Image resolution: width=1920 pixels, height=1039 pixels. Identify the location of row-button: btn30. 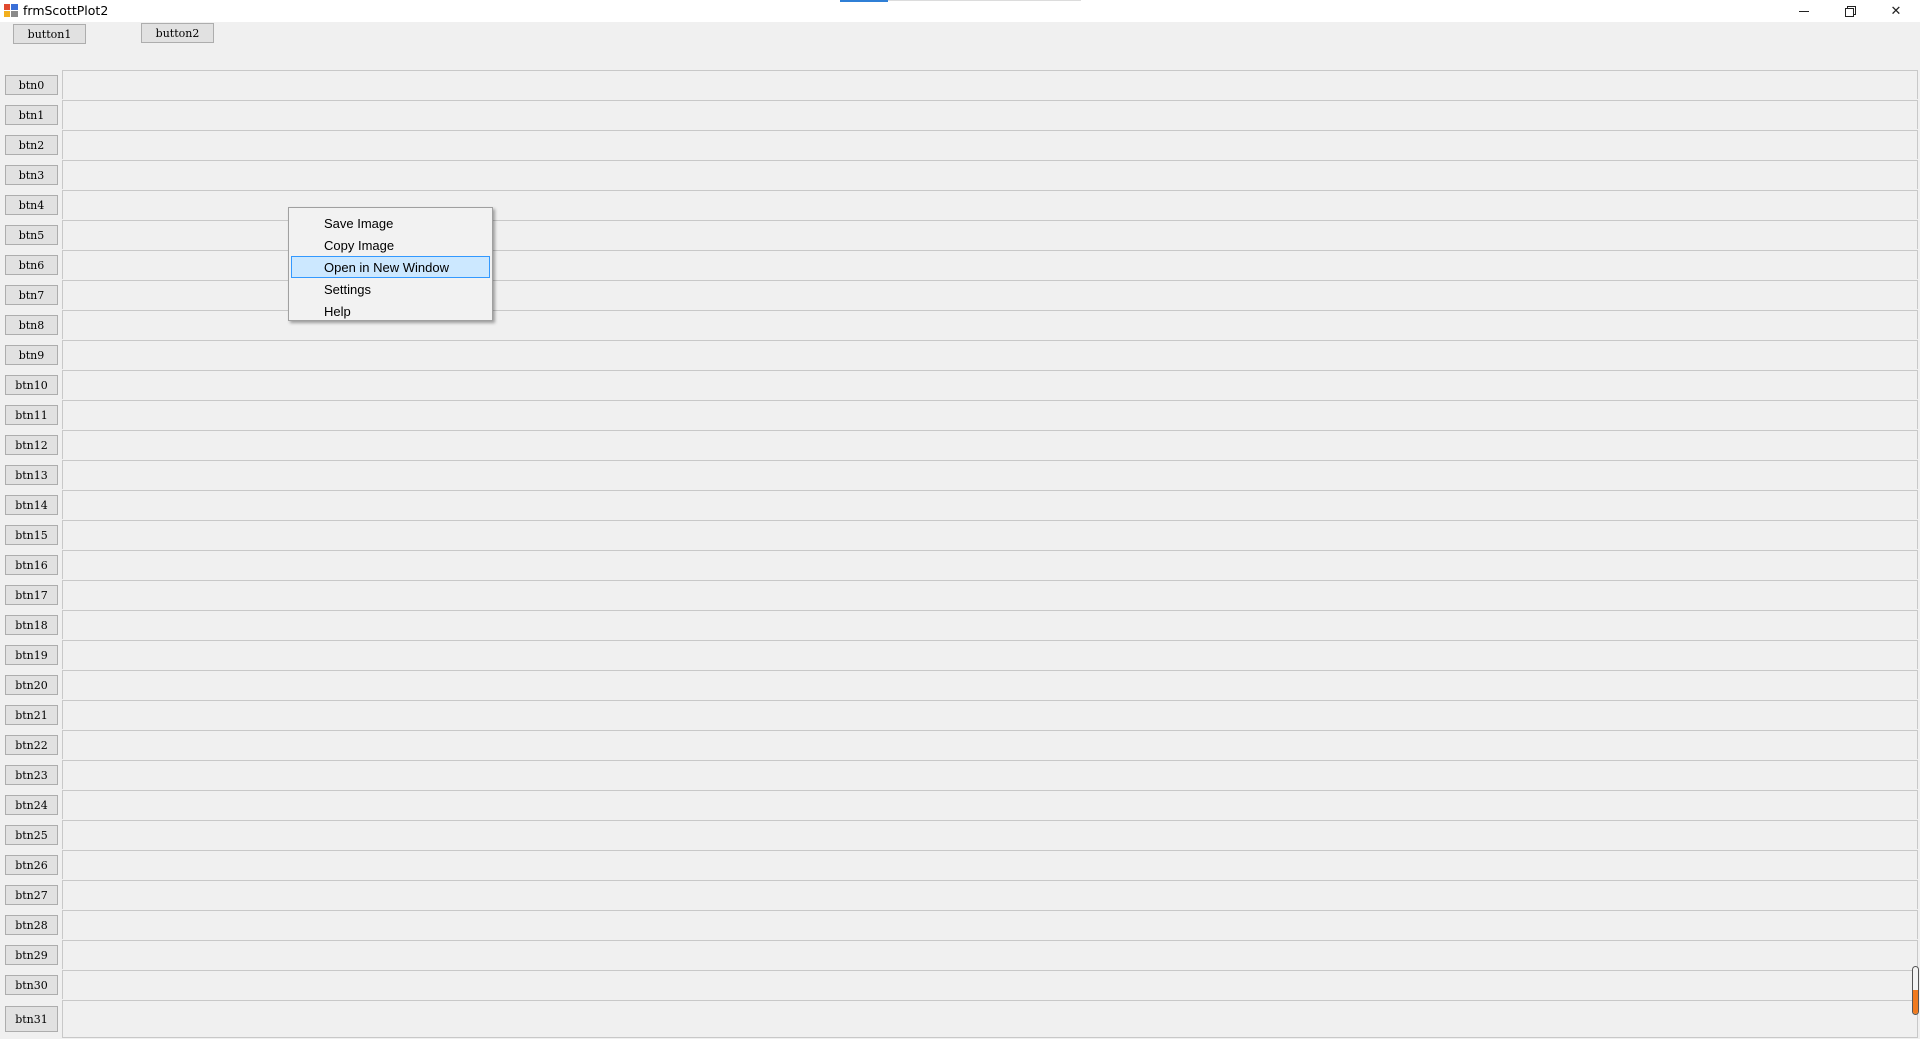
(31, 985).